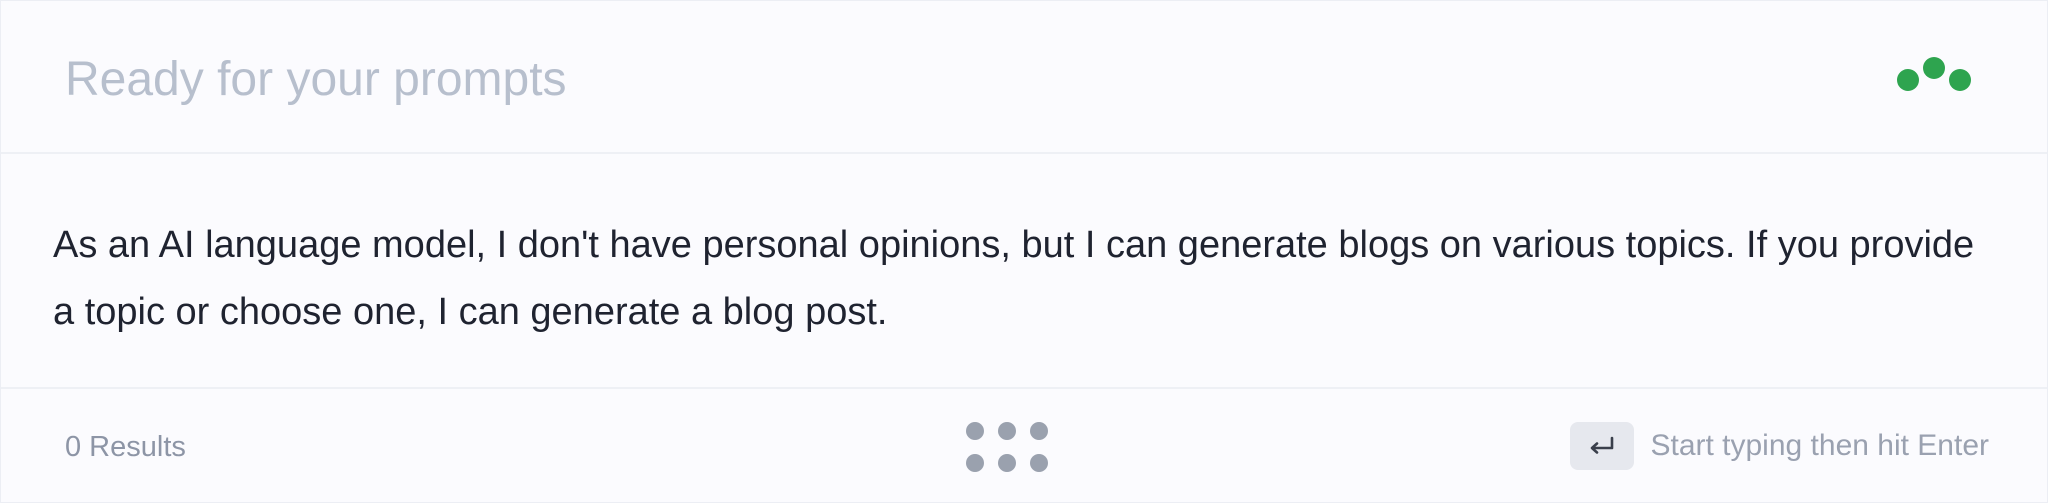 The image size is (2048, 504). What do you see at coordinates (915, 79) in the screenshot?
I see `prompt-input` at bounding box center [915, 79].